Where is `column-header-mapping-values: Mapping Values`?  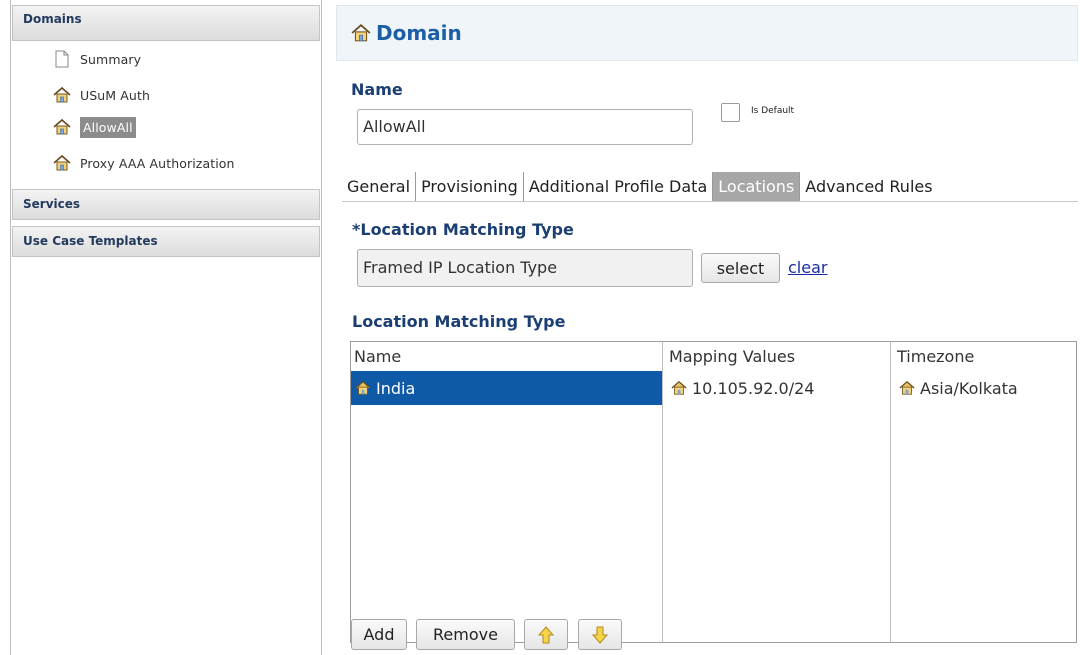
column-header-mapping-values: Mapping Values is located at coordinates (777, 356).